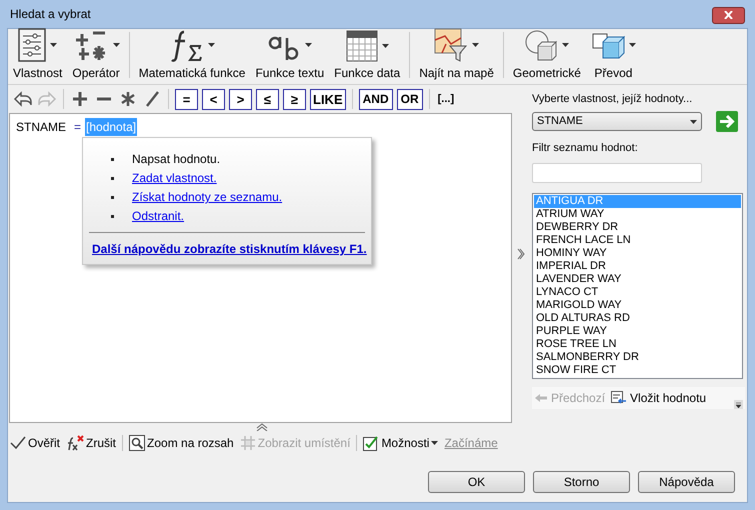  What do you see at coordinates (637, 318) in the screenshot?
I see `value-list-item: OLD ALTURAS RD` at bounding box center [637, 318].